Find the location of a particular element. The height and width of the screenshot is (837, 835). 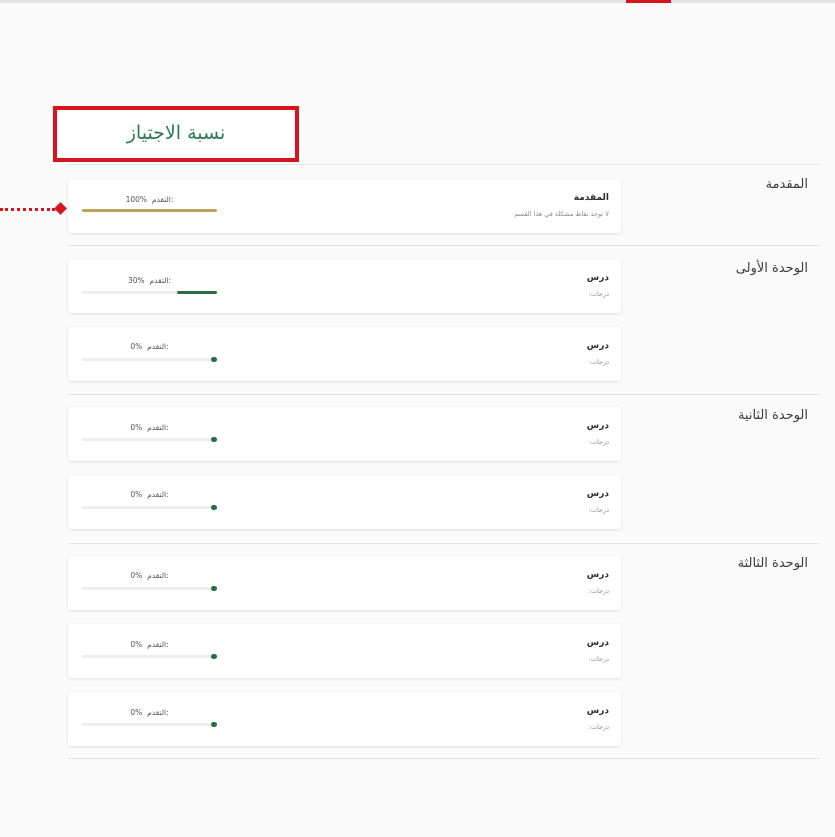

top-border is located at coordinates (417, 1).